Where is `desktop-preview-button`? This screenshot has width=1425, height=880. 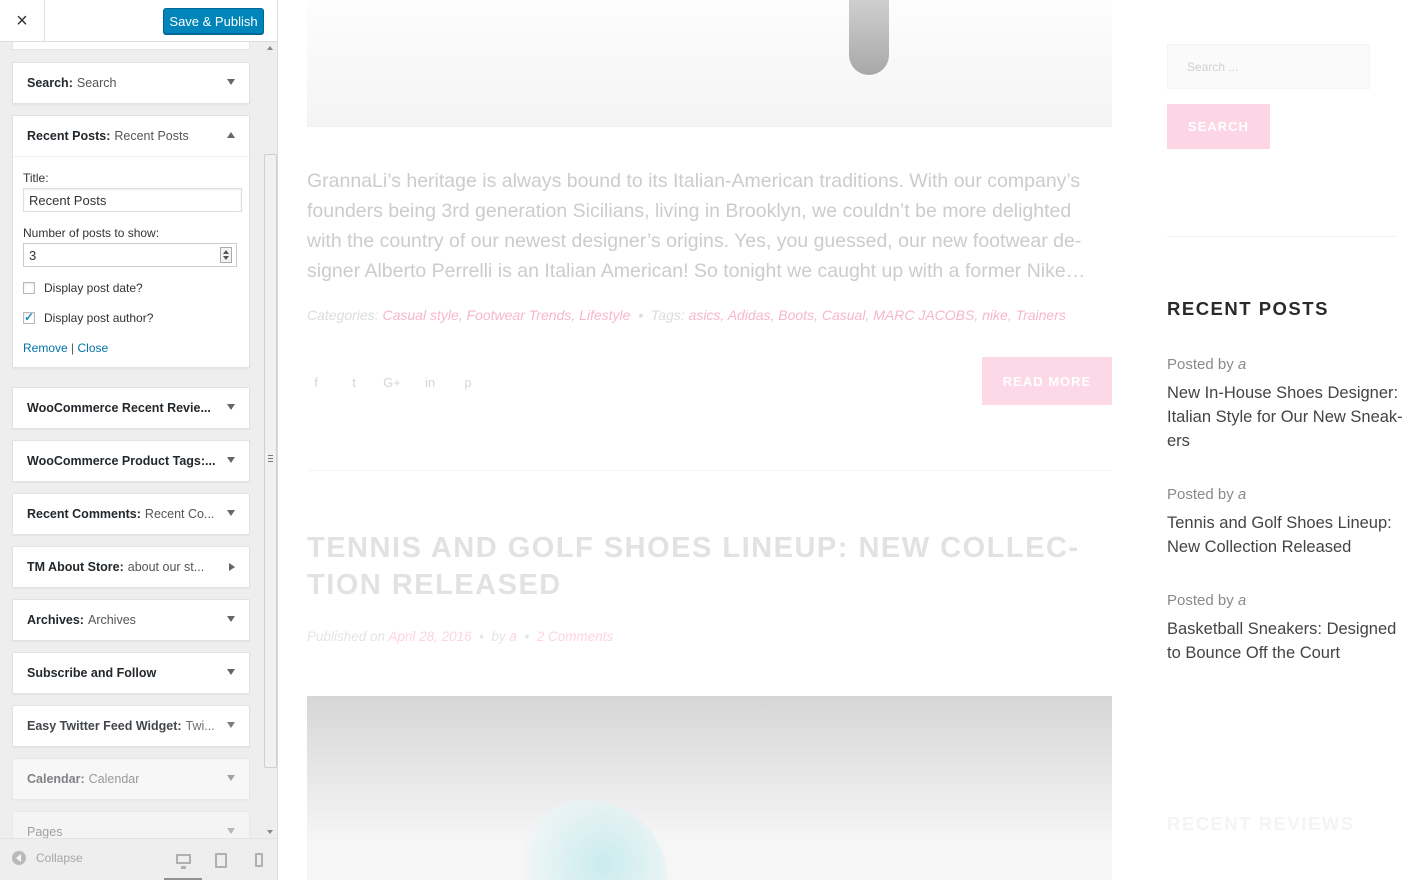
desktop-preview-button is located at coordinates (183, 859).